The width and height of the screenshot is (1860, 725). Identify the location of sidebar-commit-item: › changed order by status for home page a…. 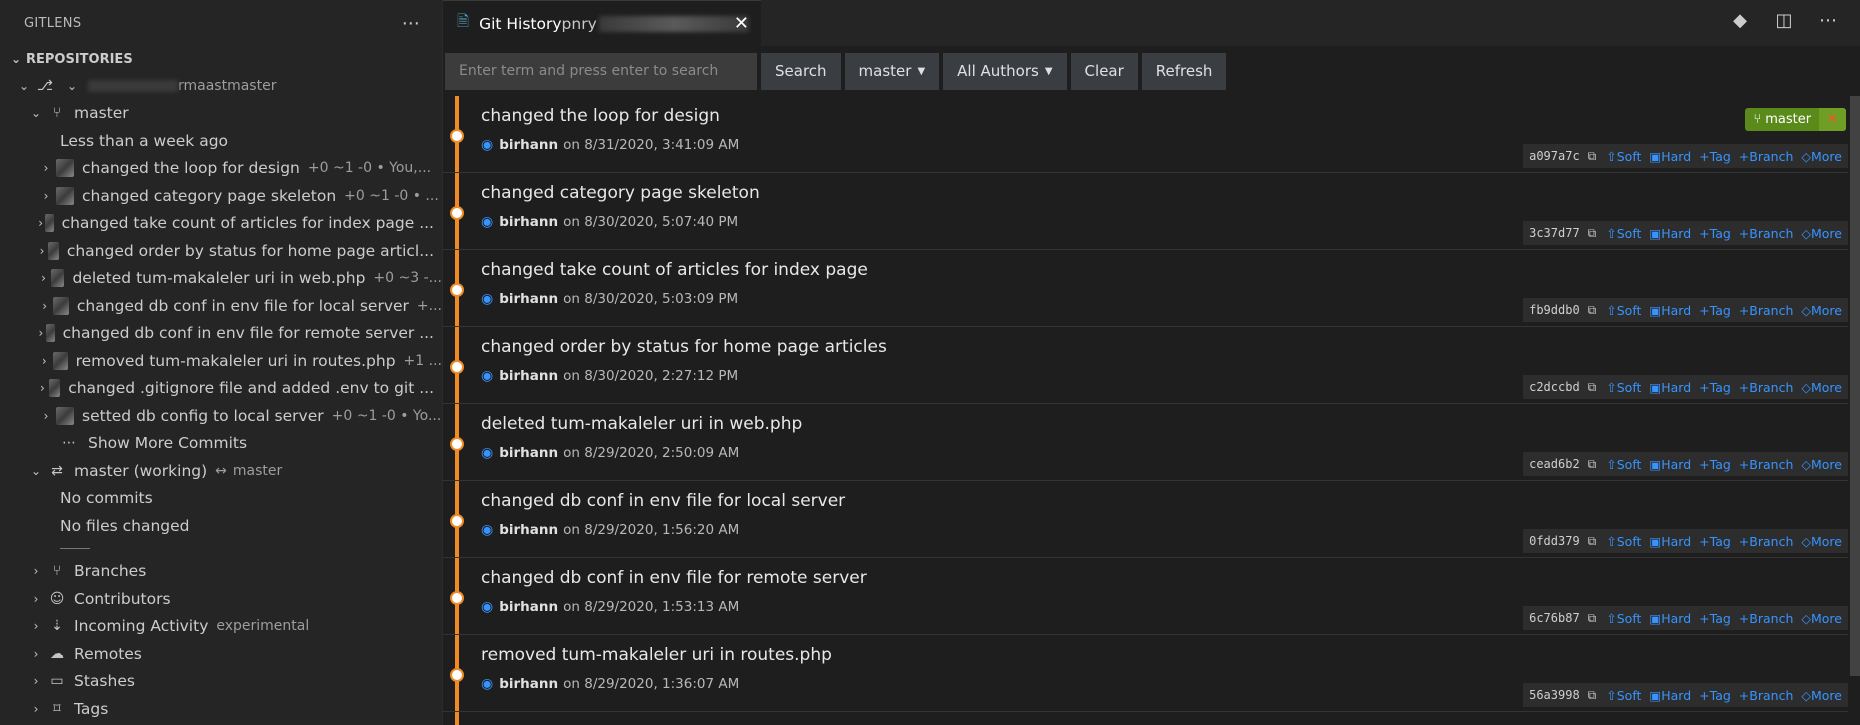
(221, 251).